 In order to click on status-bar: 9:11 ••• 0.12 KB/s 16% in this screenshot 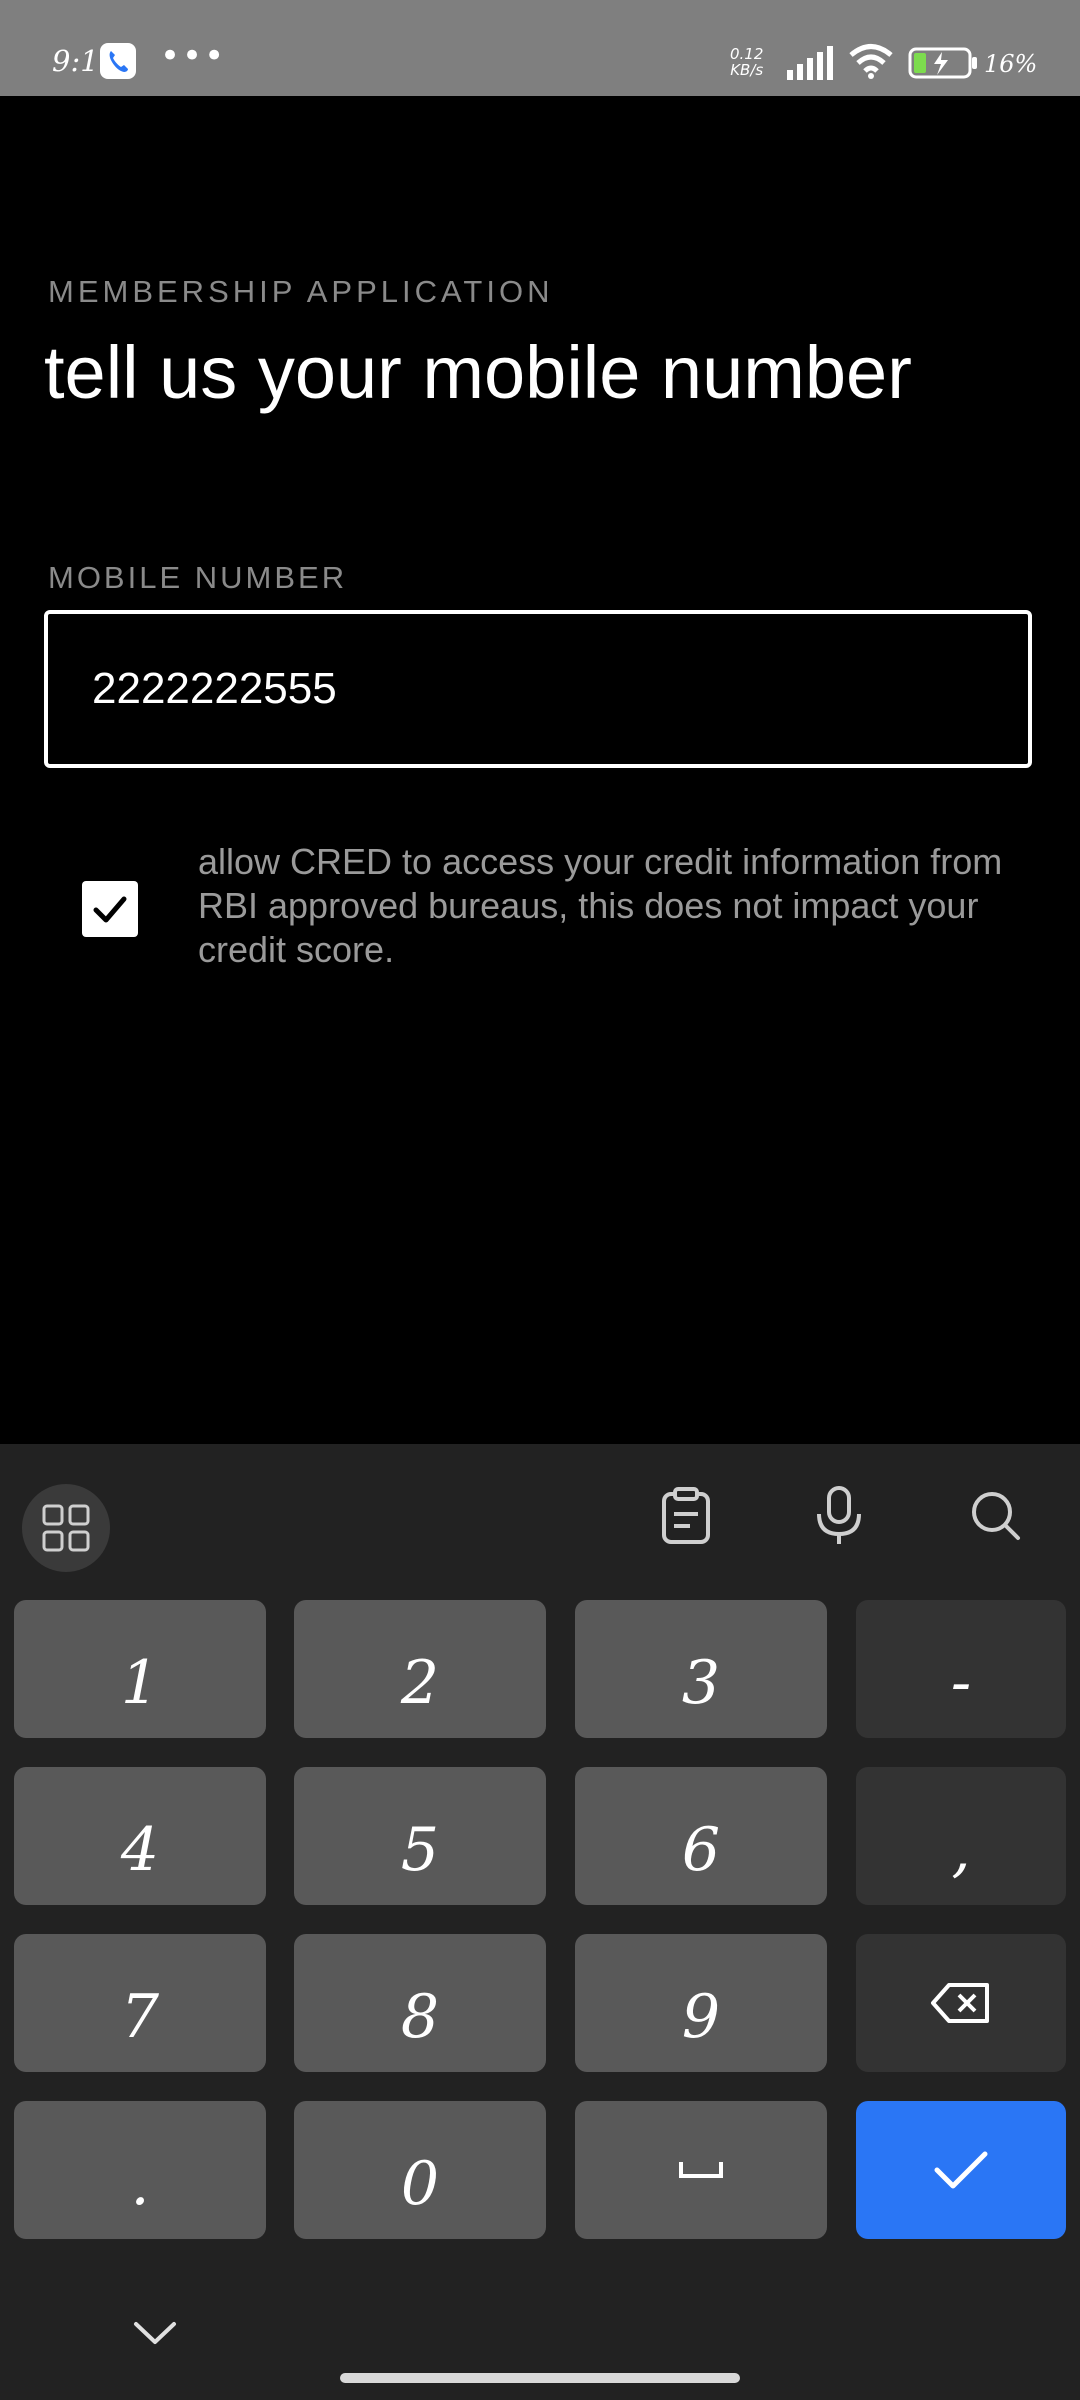, I will do `click(540, 48)`.